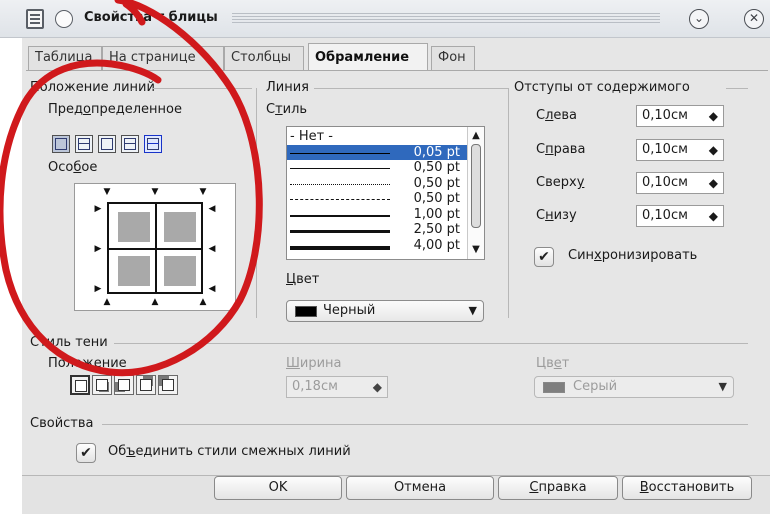 The image size is (770, 514). Describe the element at coordinates (436, 245) in the screenshot. I see `line-style-label: 4,00 pt` at that location.